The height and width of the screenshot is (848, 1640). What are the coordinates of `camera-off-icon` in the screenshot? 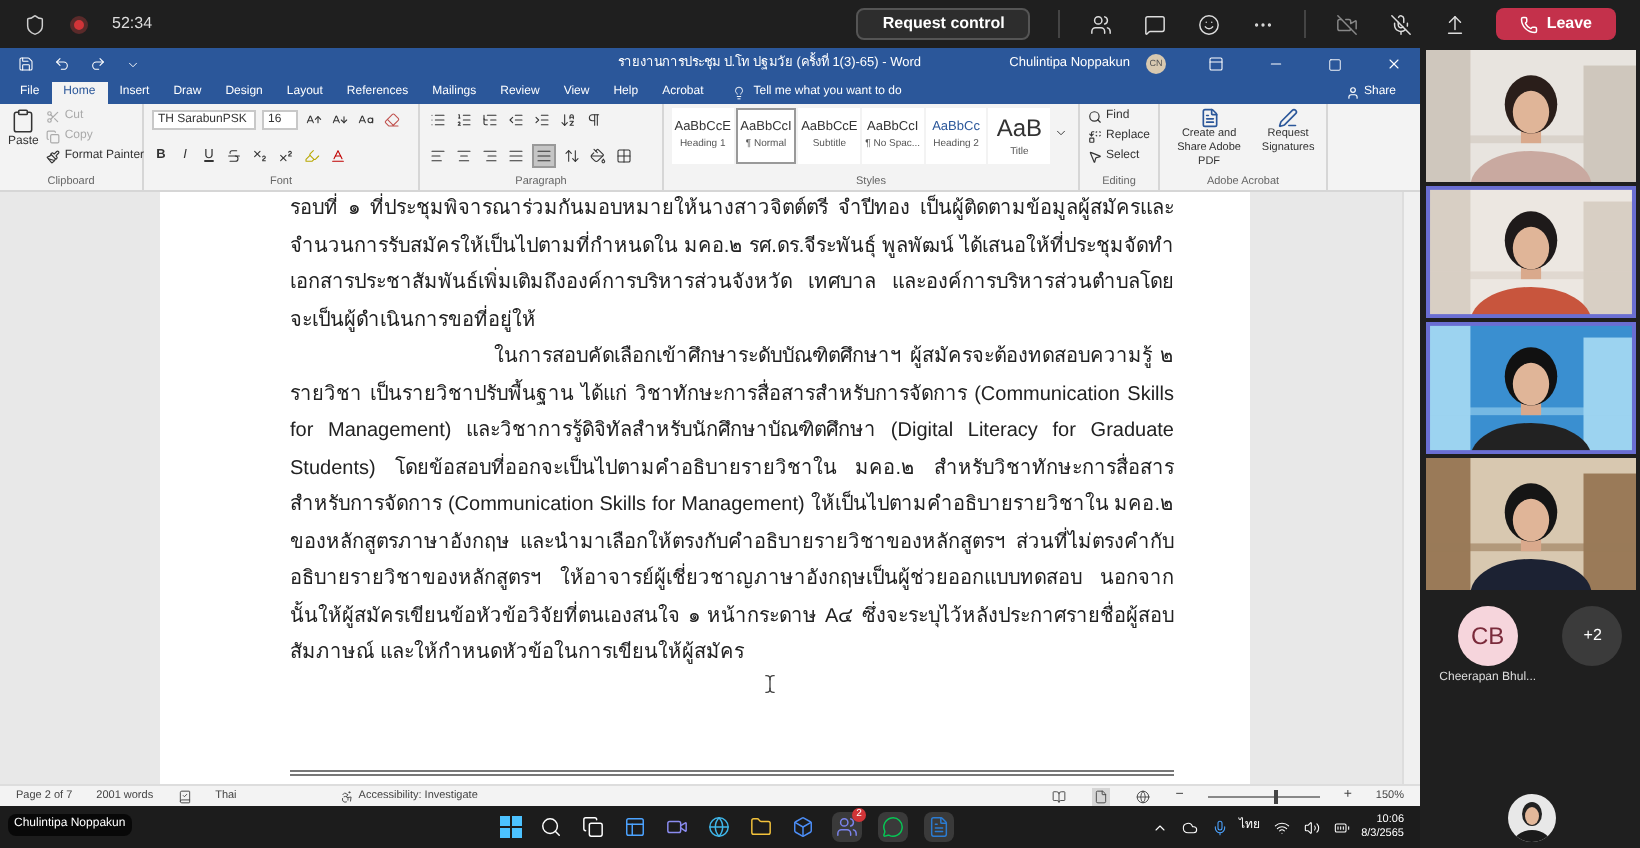 It's located at (1347, 24).